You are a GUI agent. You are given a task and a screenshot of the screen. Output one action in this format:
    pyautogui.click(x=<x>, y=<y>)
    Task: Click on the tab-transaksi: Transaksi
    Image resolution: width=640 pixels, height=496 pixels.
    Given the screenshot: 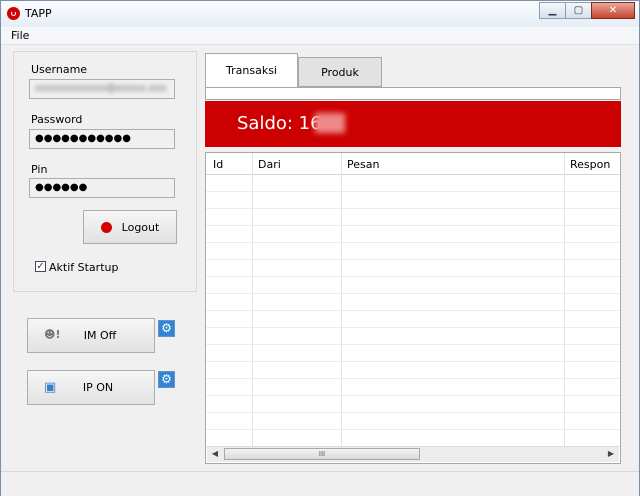 What is the action you would take?
    pyautogui.click(x=251, y=70)
    